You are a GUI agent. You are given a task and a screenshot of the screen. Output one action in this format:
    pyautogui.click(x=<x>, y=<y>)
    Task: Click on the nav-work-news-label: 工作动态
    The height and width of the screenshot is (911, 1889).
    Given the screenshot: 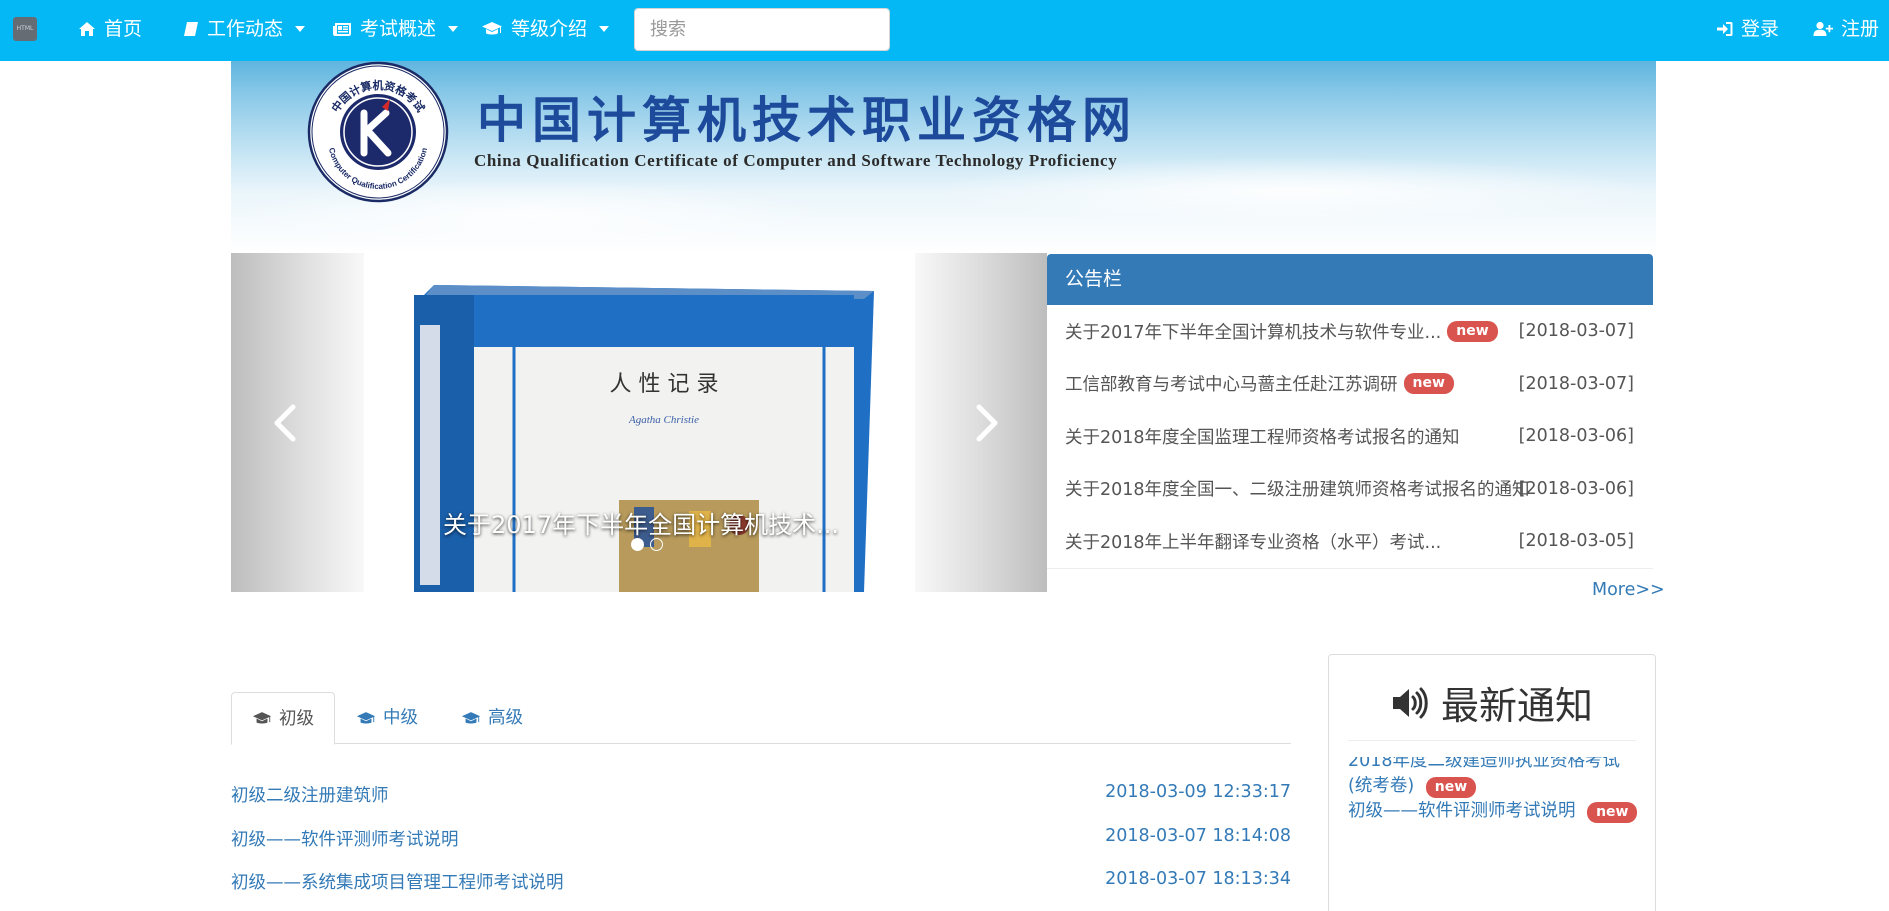 What is the action you would take?
    pyautogui.click(x=245, y=29)
    